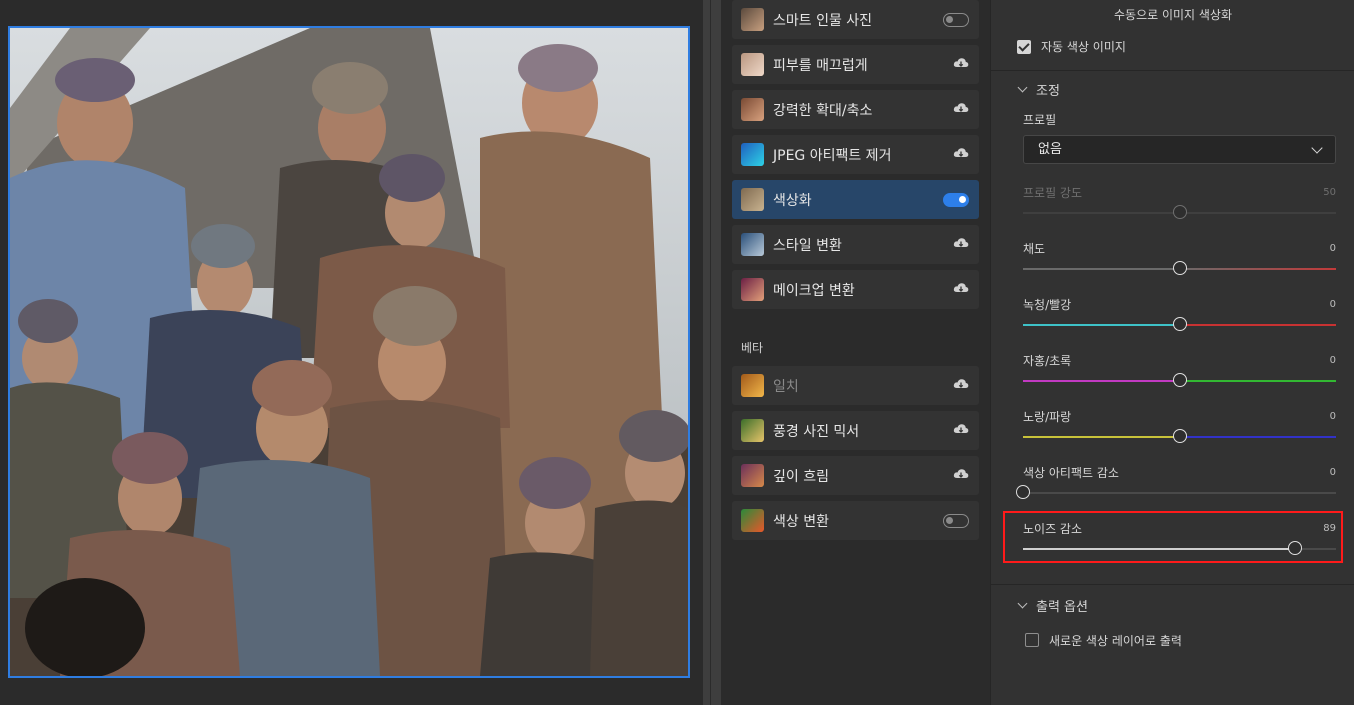 Image resolution: width=1354 pixels, height=705 pixels. What do you see at coordinates (786, 386) in the screenshot?
I see `filter-label: 일치` at bounding box center [786, 386].